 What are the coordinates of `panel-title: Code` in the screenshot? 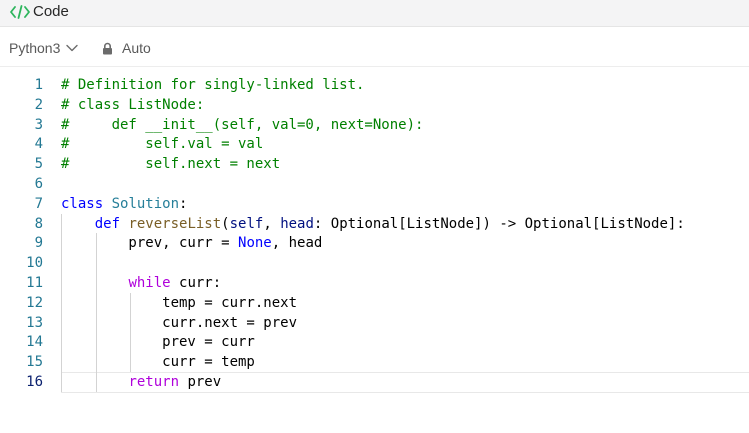 It's located at (51, 11).